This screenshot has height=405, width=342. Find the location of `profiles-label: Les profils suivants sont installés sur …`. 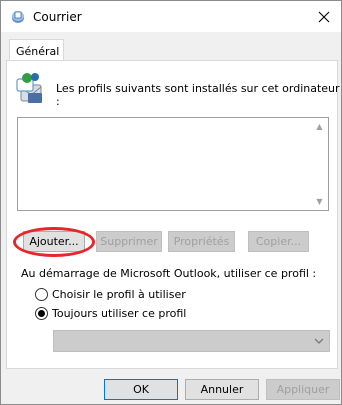

profiles-label: Les profils suivants sont installés sur … is located at coordinates (198, 95).